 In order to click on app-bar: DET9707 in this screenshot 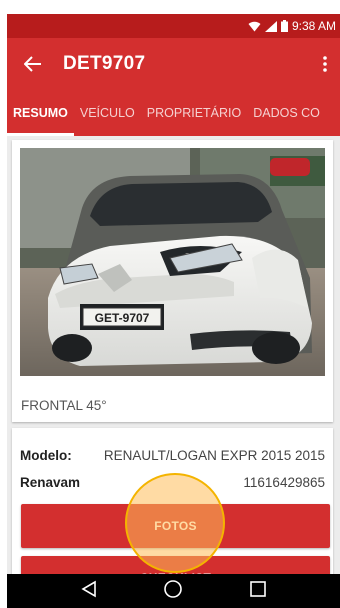, I will do `click(173, 64)`.